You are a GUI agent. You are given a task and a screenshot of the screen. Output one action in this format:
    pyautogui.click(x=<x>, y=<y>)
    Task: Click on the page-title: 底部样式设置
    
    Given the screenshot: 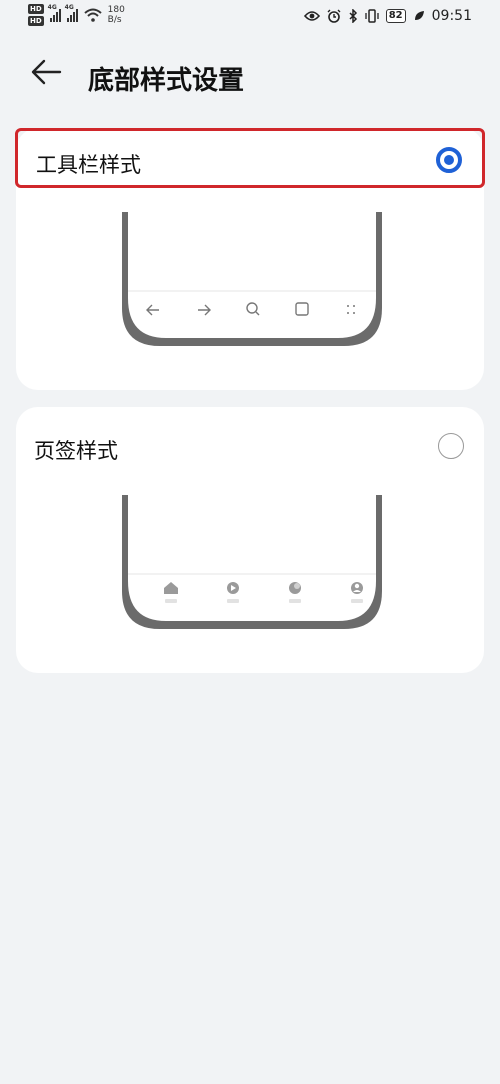 What is the action you would take?
    pyautogui.click(x=166, y=81)
    